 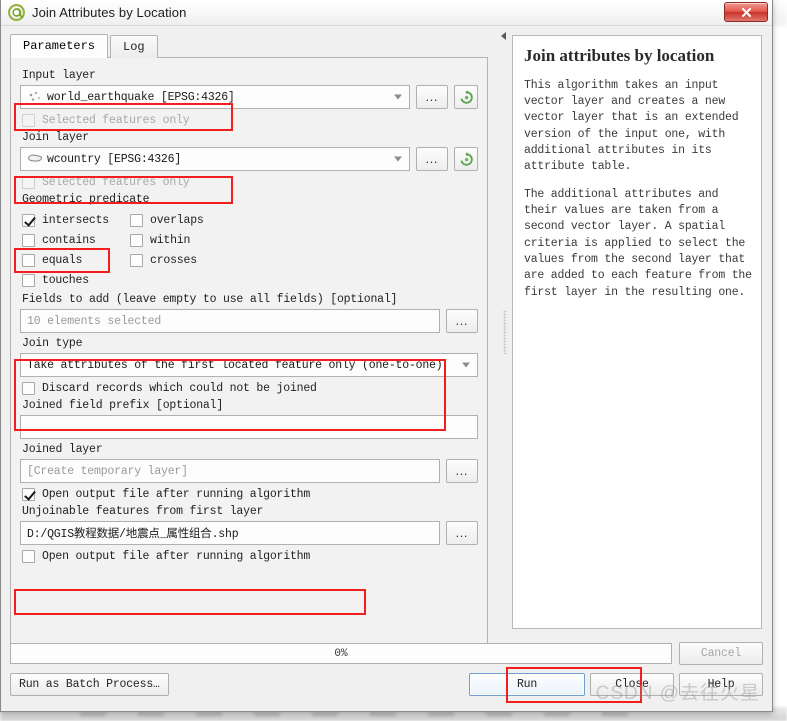 What do you see at coordinates (28, 120) in the screenshot?
I see `input-selected-only-checkbox` at bounding box center [28, 120].